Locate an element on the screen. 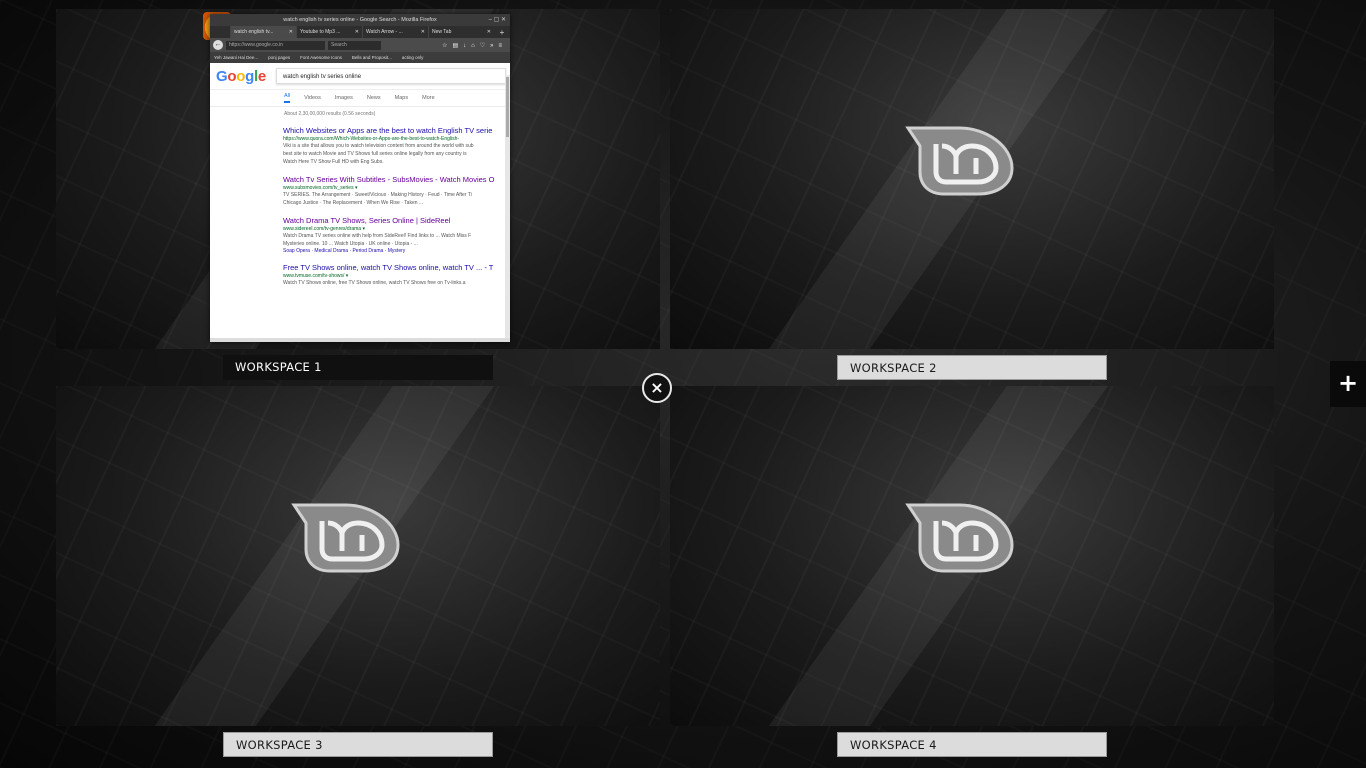 This screenshot has width=1366, height=768. url-bar: https://www.google.co.in is located at coordinates (275, 45).